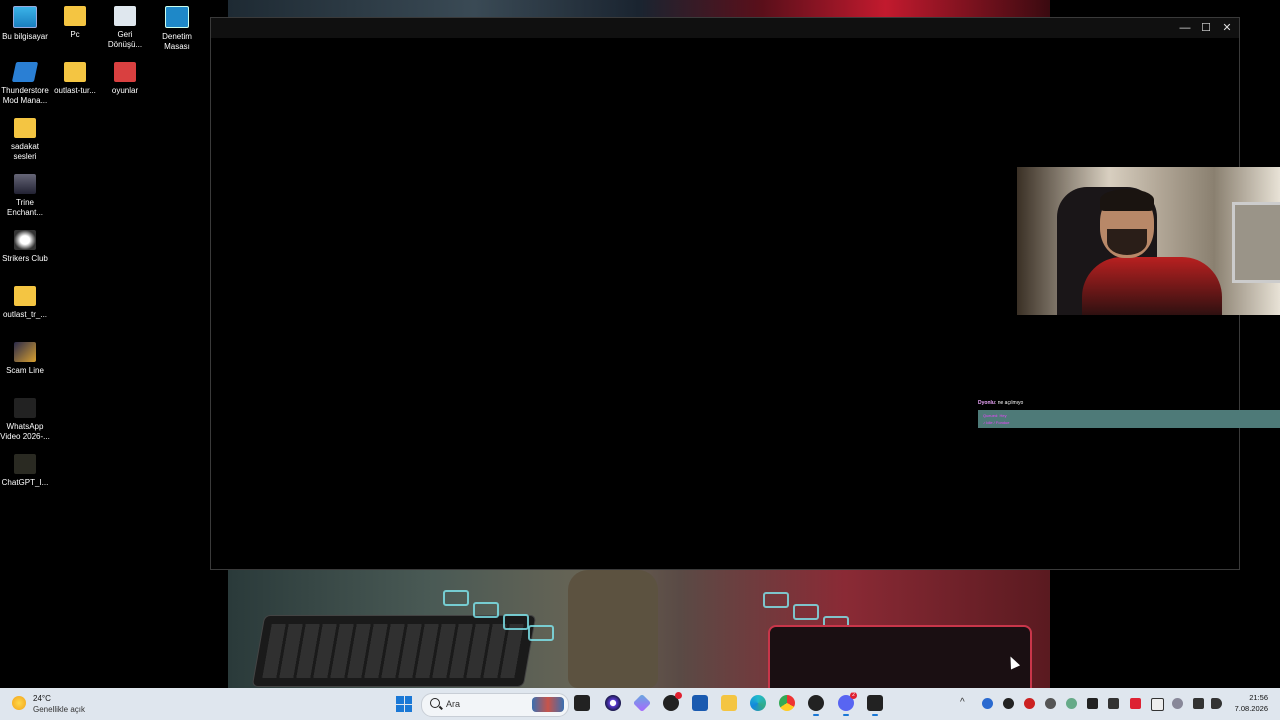 The width and height of the screenshot is (1280, 720). What do you see at coordinates (548, 704) in the screenshot?
I see `search-highlight-icon` at bounding box center [548, 704].